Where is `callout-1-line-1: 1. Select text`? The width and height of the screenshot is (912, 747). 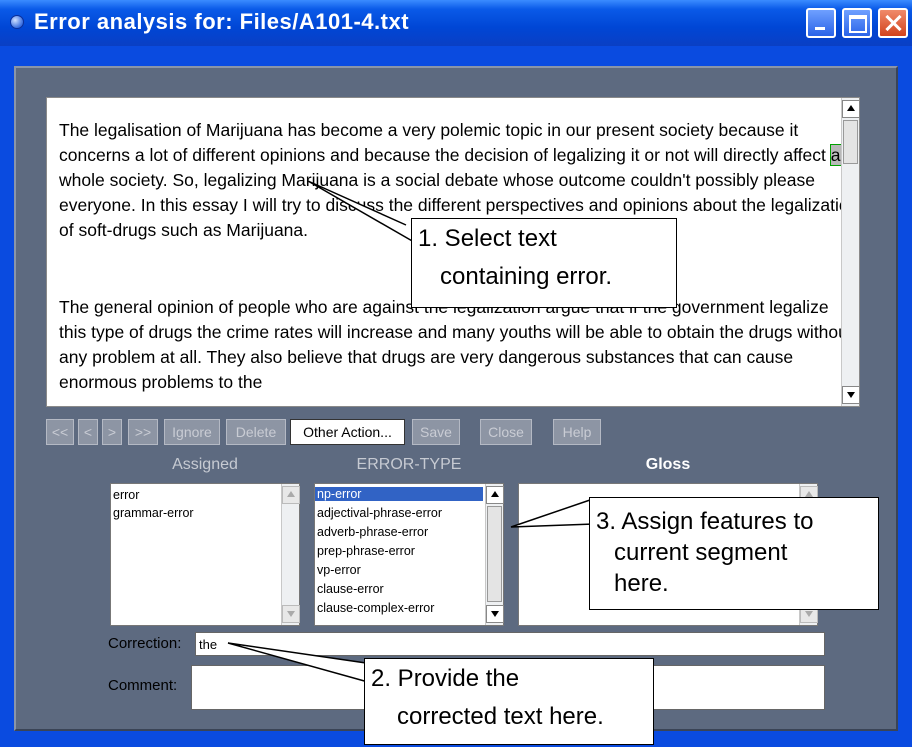 callout-1-line-1: 1. Select text is located at coordinates (487, 238).